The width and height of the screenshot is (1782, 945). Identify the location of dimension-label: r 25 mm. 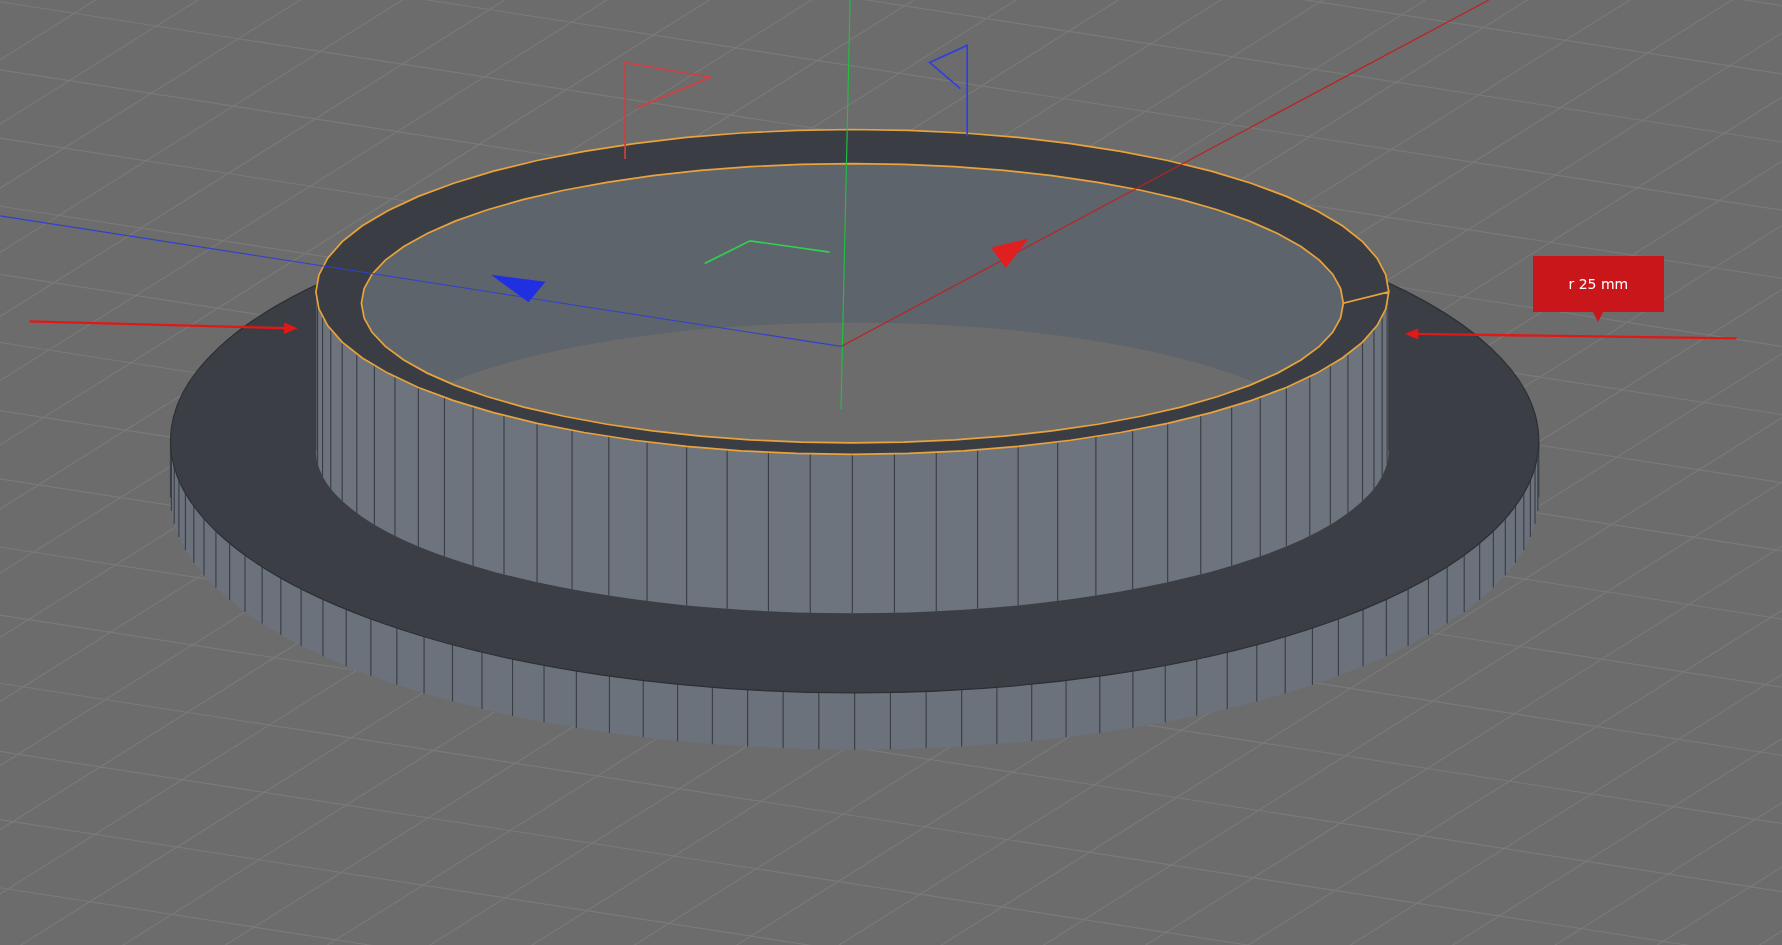
(1598, 283).